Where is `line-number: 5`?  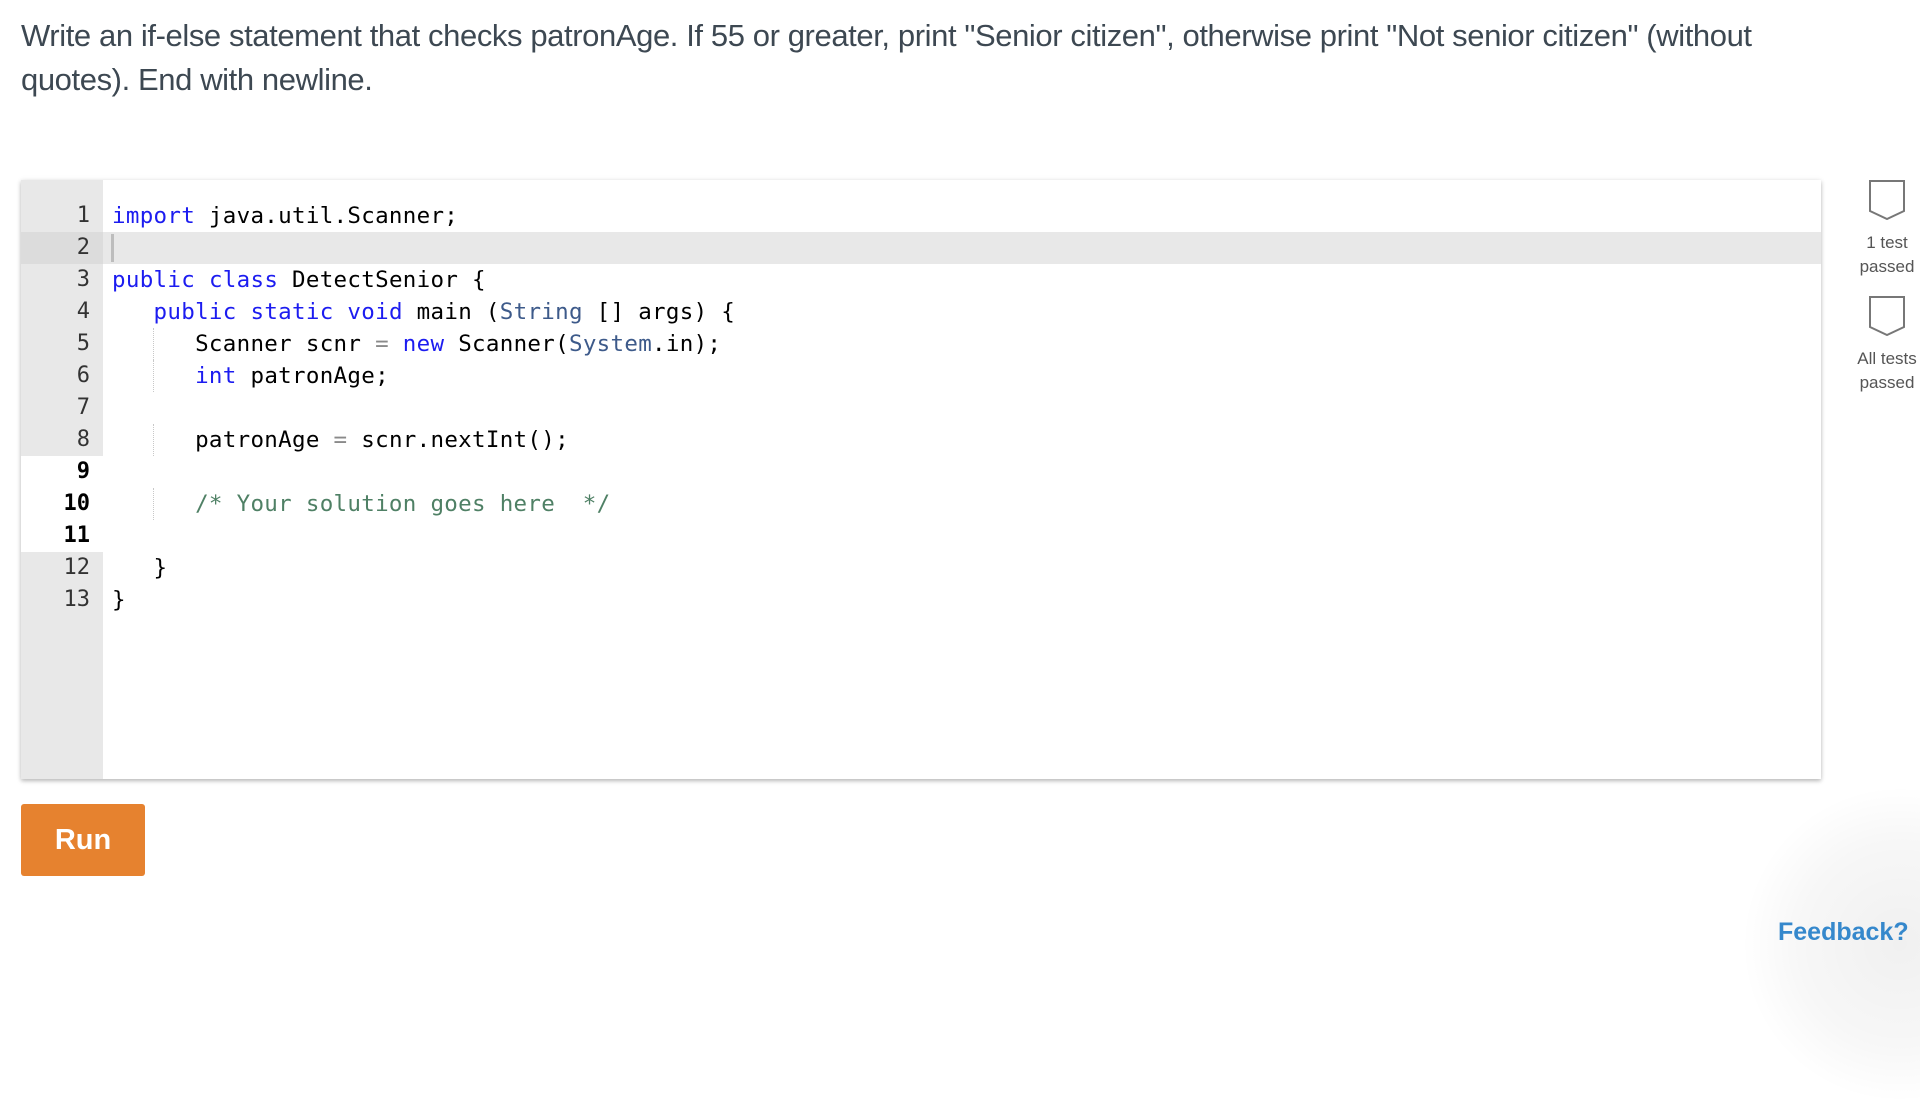 line-number: 5 is located at coordinates (55, 344).